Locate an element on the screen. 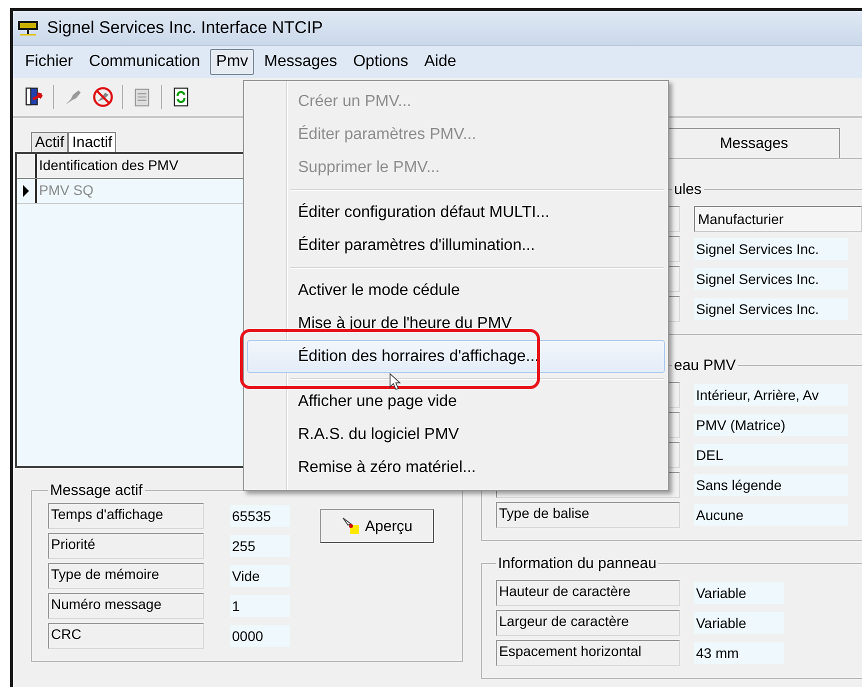 This screenshot has height=687, width=862. field-label: Temps d'affichage is located at coordinates (126, 516).